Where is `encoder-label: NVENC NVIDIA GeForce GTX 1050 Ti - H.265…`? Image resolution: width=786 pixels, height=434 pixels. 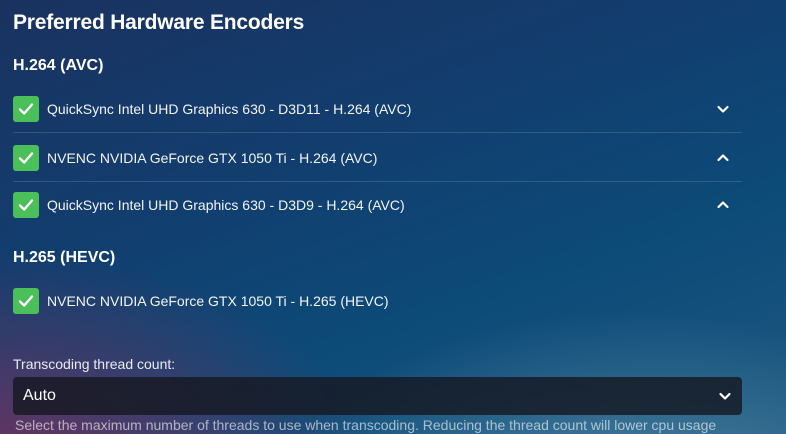 encoder-label: NVENC NVIDIA GeForce GTX 1050 Ti - H.265… is located at coordinates (218, 301).